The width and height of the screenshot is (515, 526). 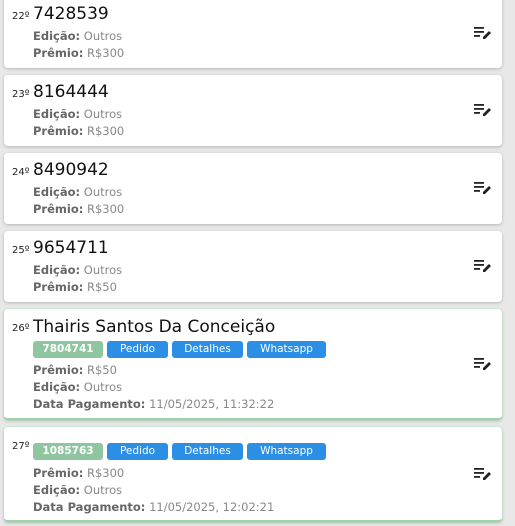 I want to click on ticket-number: 8490942, so click(x=71, y=170).